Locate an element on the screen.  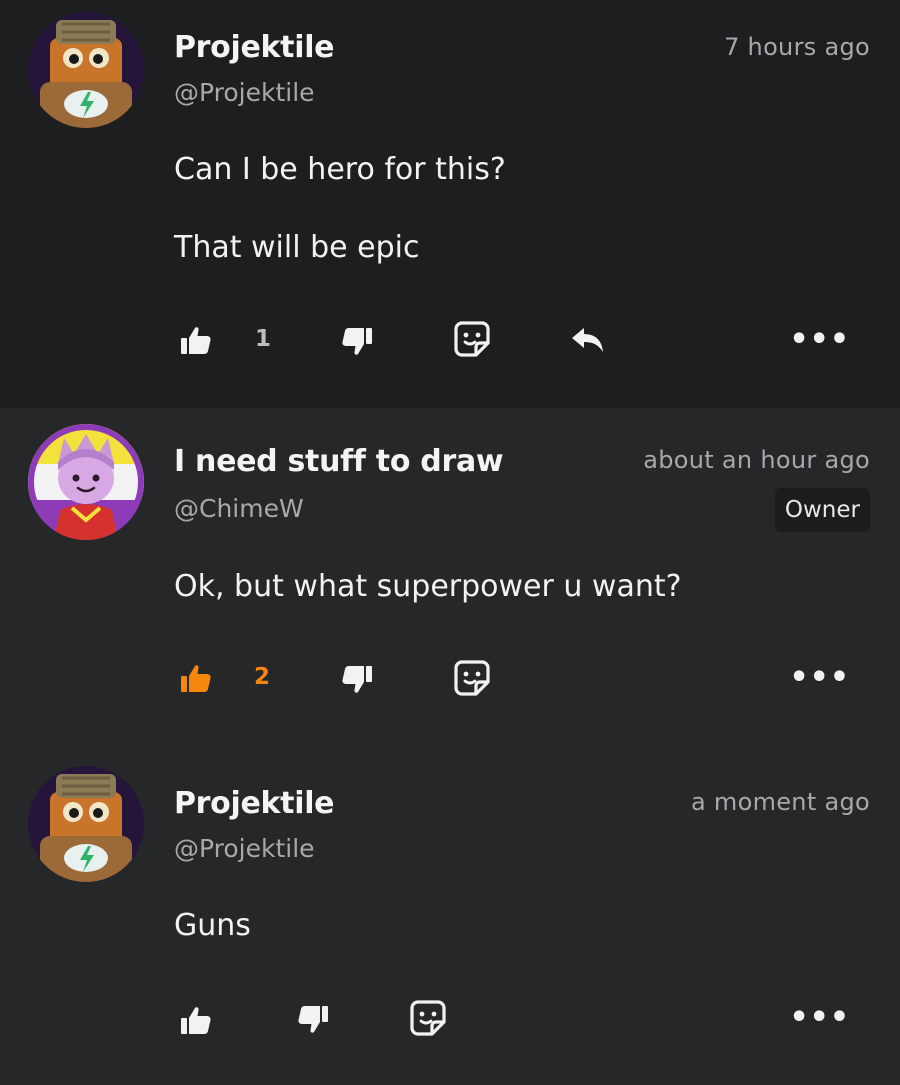
comment-timestamp: about an hour ago is located at coordinates (756, 460).